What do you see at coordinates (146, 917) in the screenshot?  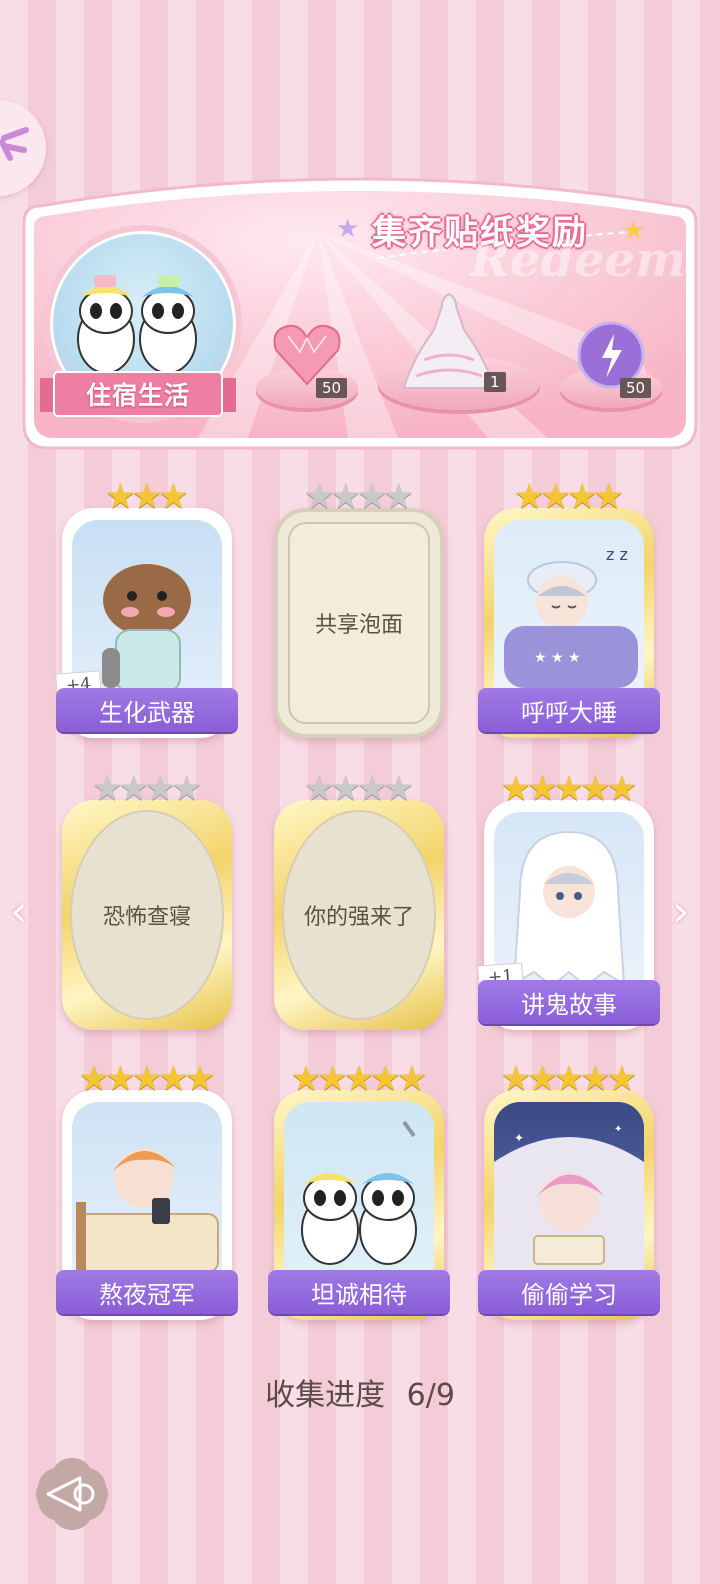 I see `card-title: 恐怖查寝` at bounding box center [146, 917].